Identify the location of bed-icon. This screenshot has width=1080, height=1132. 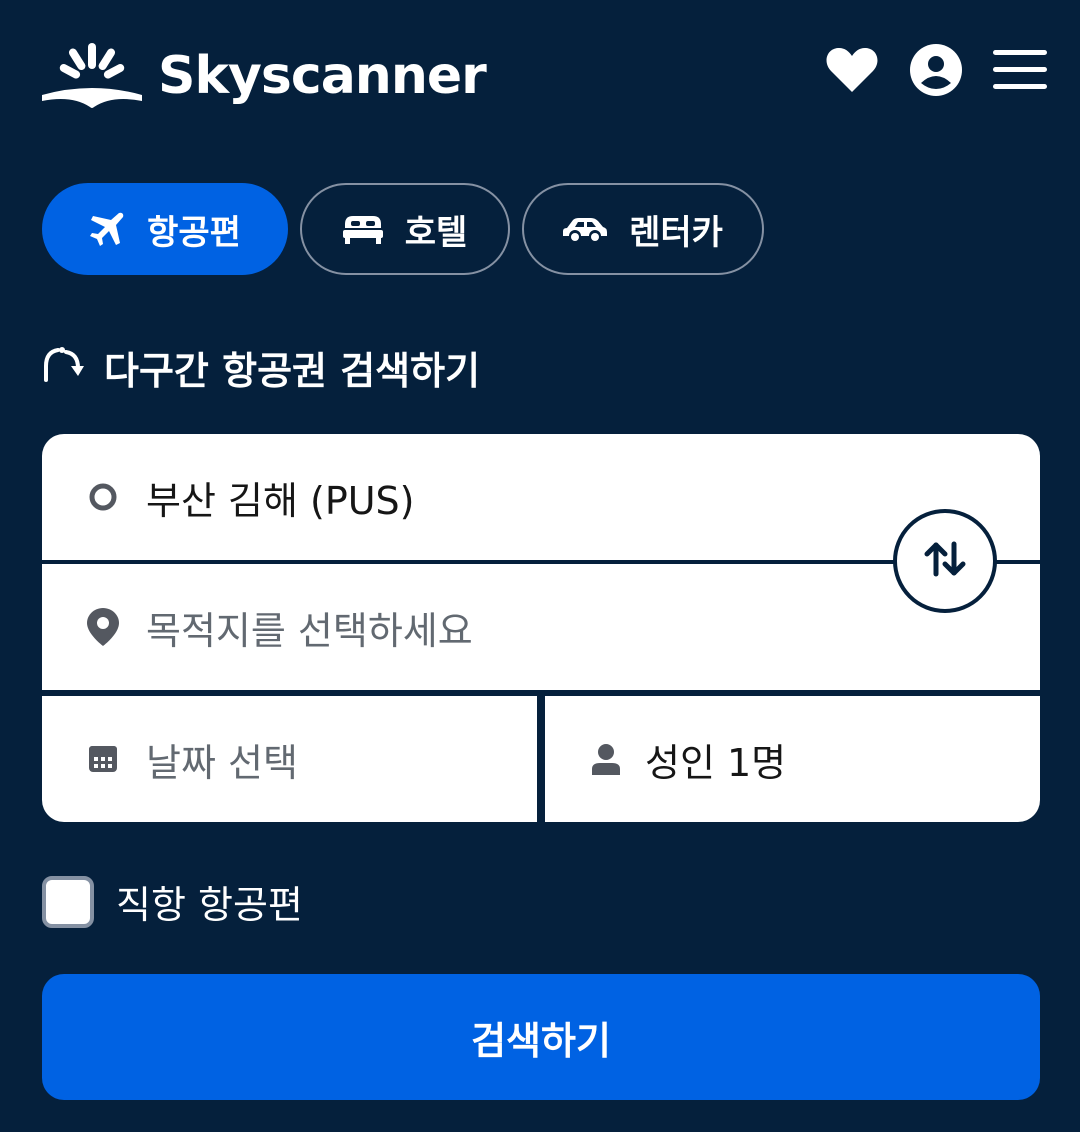
(362, 229).